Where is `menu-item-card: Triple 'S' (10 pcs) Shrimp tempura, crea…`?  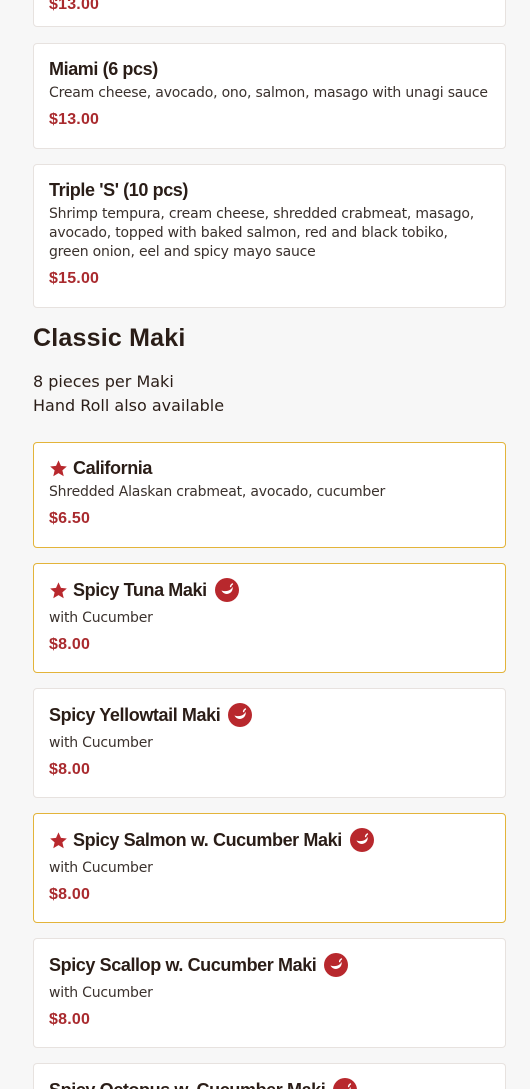 menu-item-card: Triple 'S' (10 pcs) Shrimp tempura, crea… is located at coordinates (269, 236).